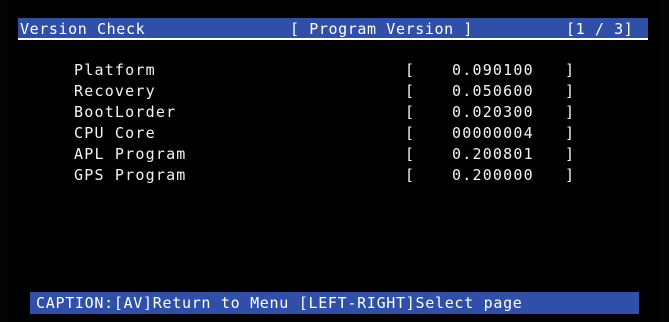  What do you see at coordinates (334, 70) in the screenshot?
I see `version-row-platform: Platform [ 0.090100 ]` at bounding box center [334, 70].